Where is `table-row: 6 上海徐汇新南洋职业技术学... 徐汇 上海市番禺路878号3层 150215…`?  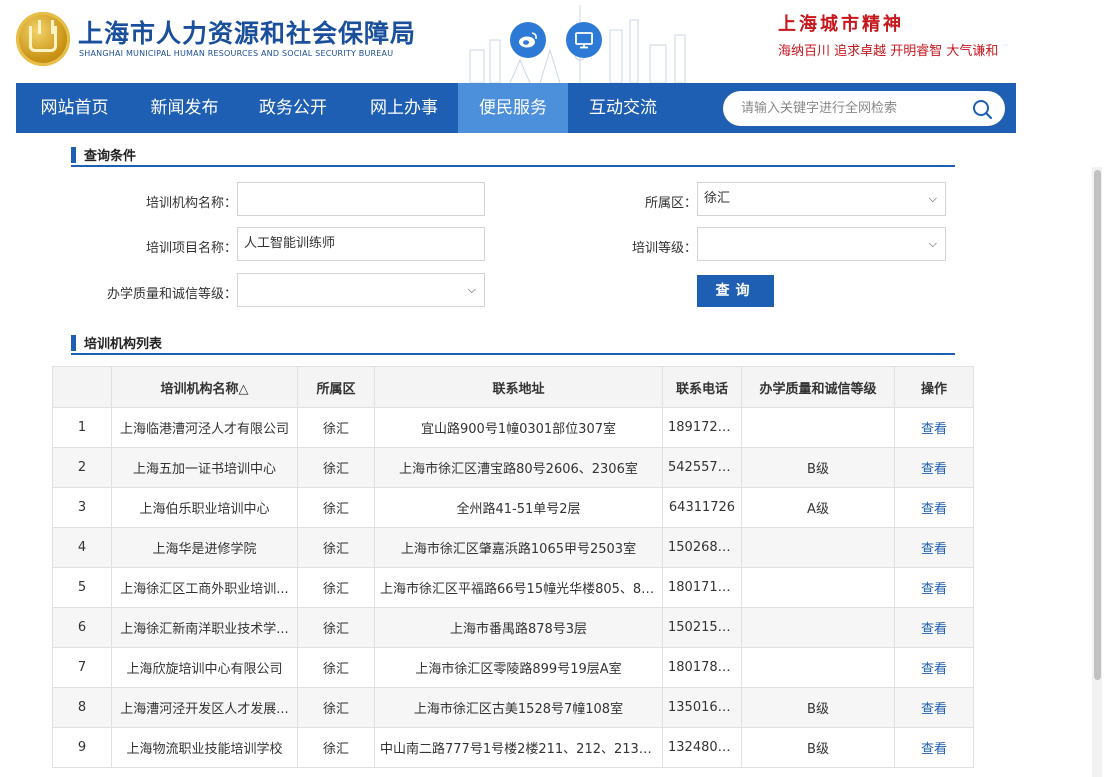
table-row: 6 上海徐汇新南洋职业技术学... 徐汇 上海市番禺路878号3层 150215… is located at coordinates (513, 627).